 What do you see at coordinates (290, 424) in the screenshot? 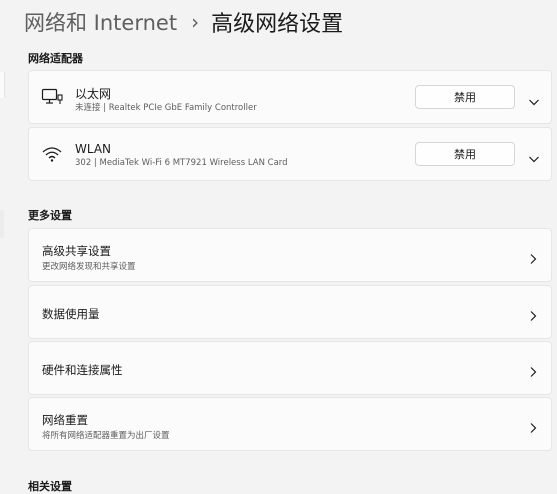
I see `settings-row-network-reset: 网络重置 将所有网络适配器重置为出厂设置` at bounding box center [290, 424].